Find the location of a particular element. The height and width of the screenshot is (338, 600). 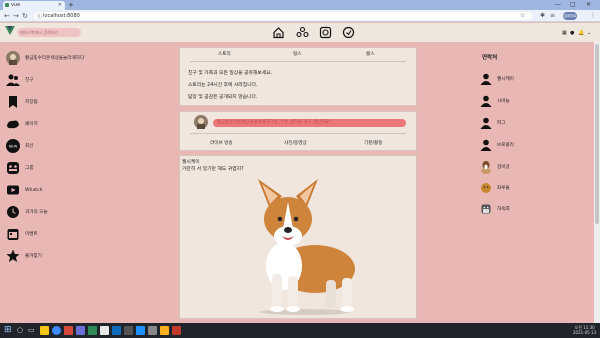

search-placeholder: 페이스북에서 검색하기 is located at coordinates (39, 32).